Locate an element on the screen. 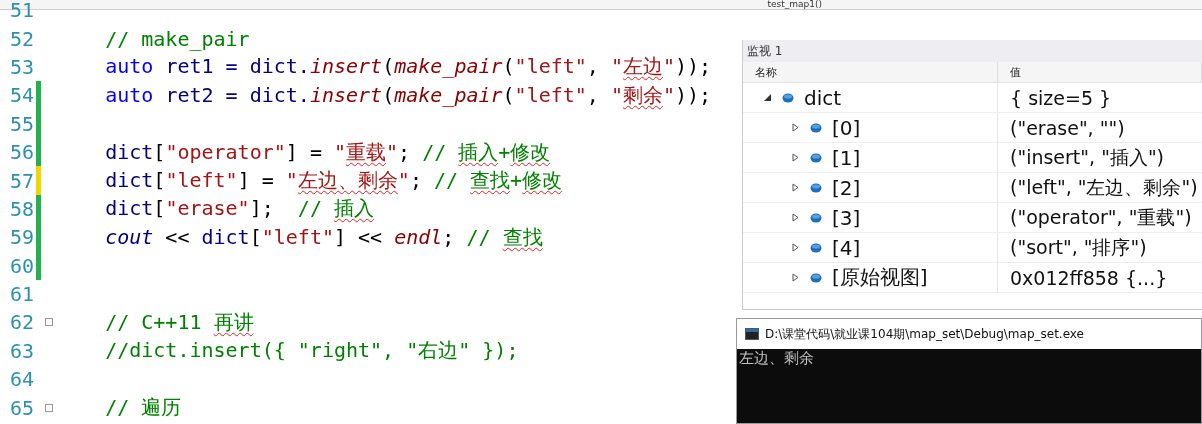  code-line: //dict.insert({ "right", "右边" }); is located at coordinates (311, 351).